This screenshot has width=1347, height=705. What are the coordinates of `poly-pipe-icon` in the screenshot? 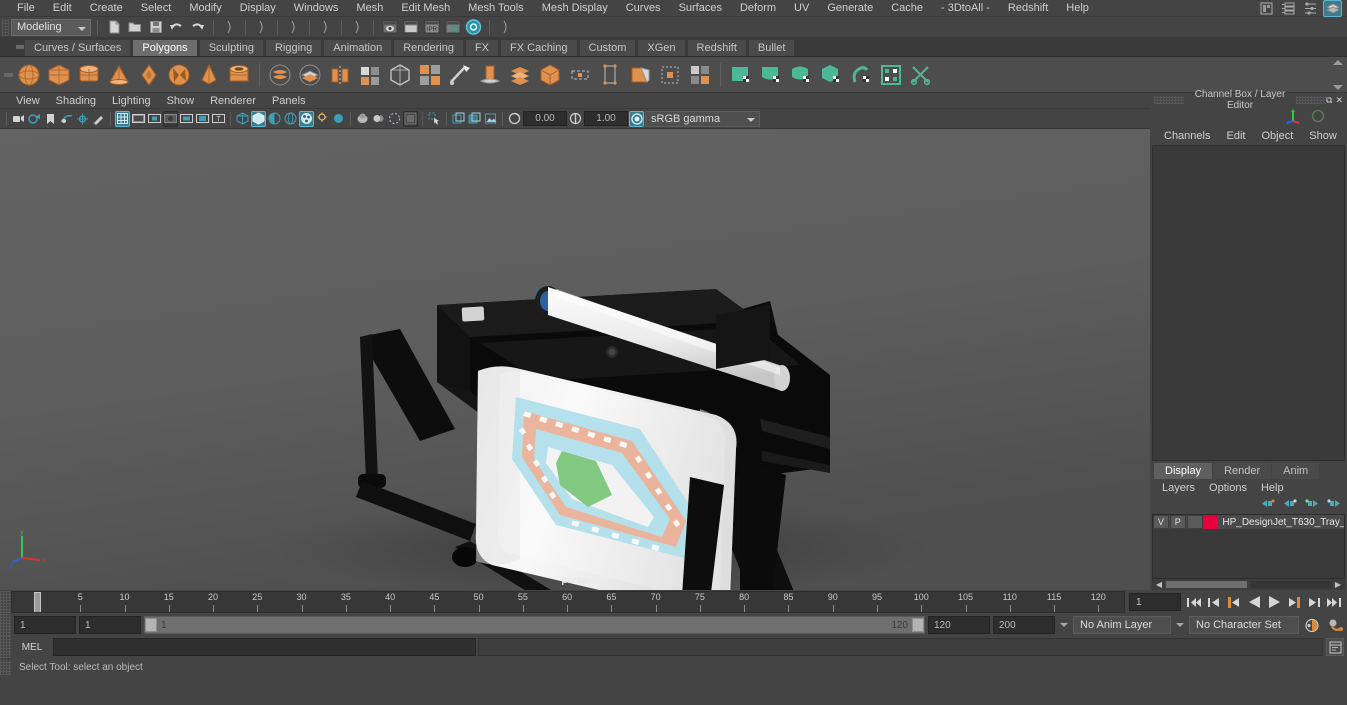 It's located at (239, 75).